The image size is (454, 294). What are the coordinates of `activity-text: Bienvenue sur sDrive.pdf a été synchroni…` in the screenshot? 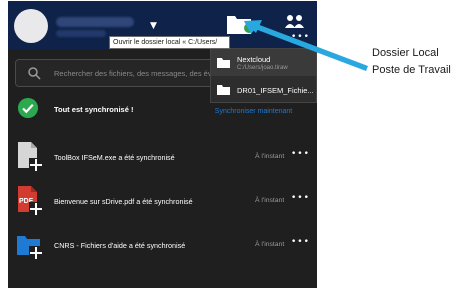 It's located at (123, 201).